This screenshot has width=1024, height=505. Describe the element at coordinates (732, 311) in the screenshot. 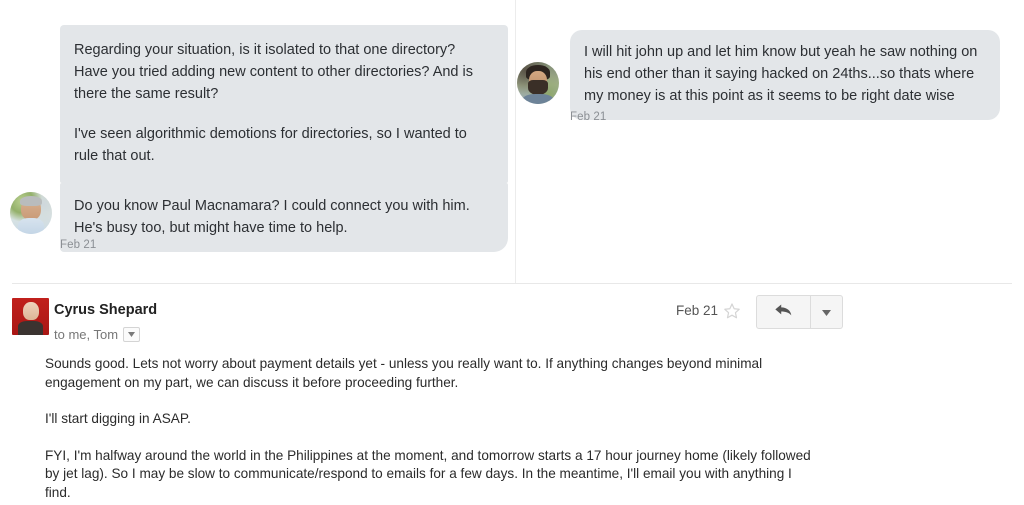

I see `star-outline-icon` at that location.